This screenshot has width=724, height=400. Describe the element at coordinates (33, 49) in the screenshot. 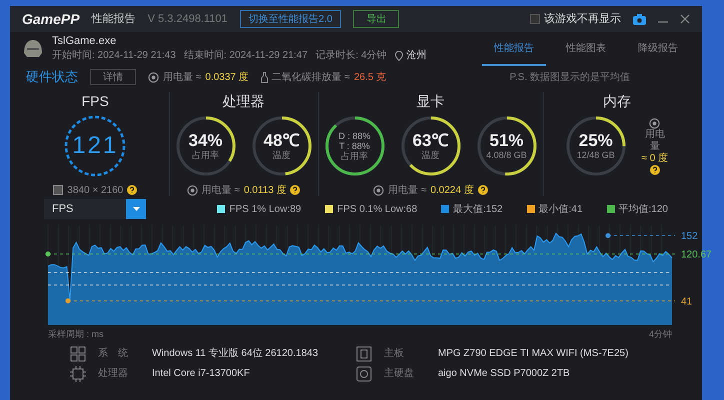

I see `helmet-icon` at that location.